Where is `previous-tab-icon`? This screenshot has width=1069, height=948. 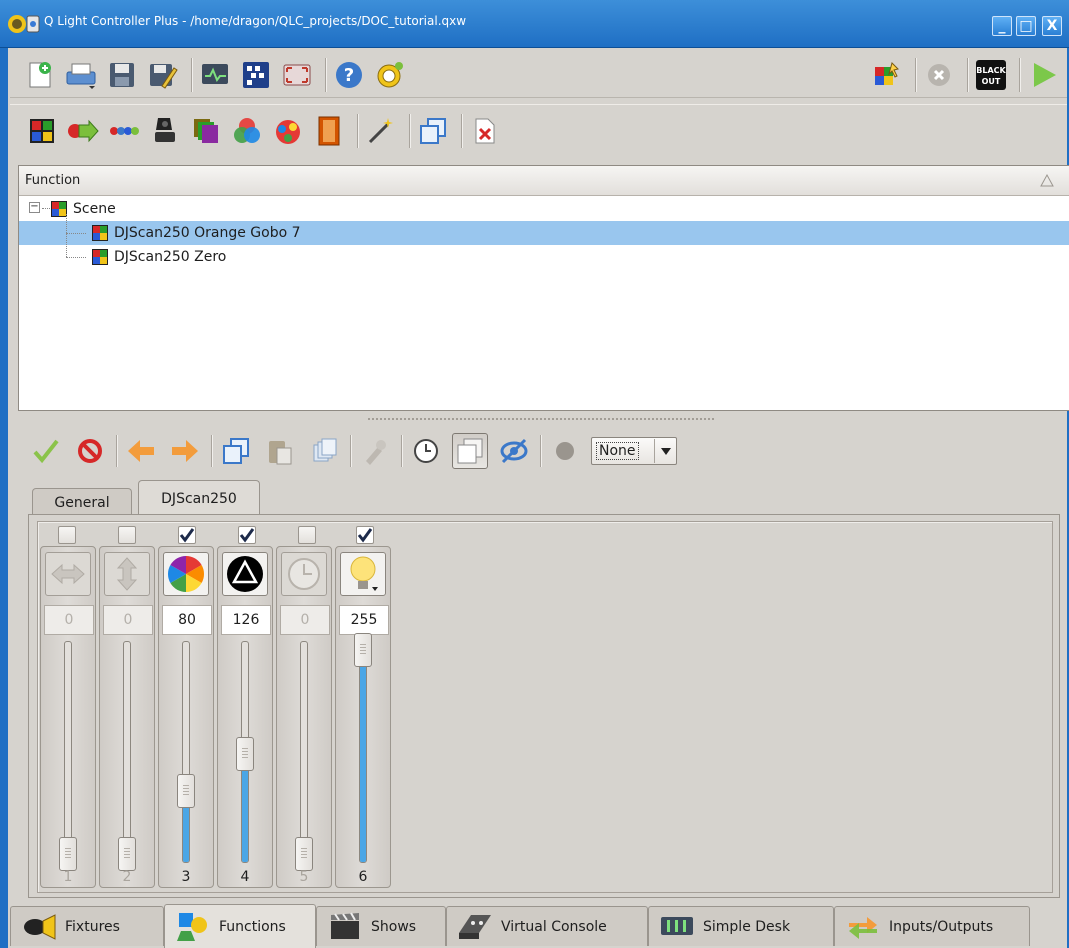 previous-tab-icon is located at coordinates (141, 451).